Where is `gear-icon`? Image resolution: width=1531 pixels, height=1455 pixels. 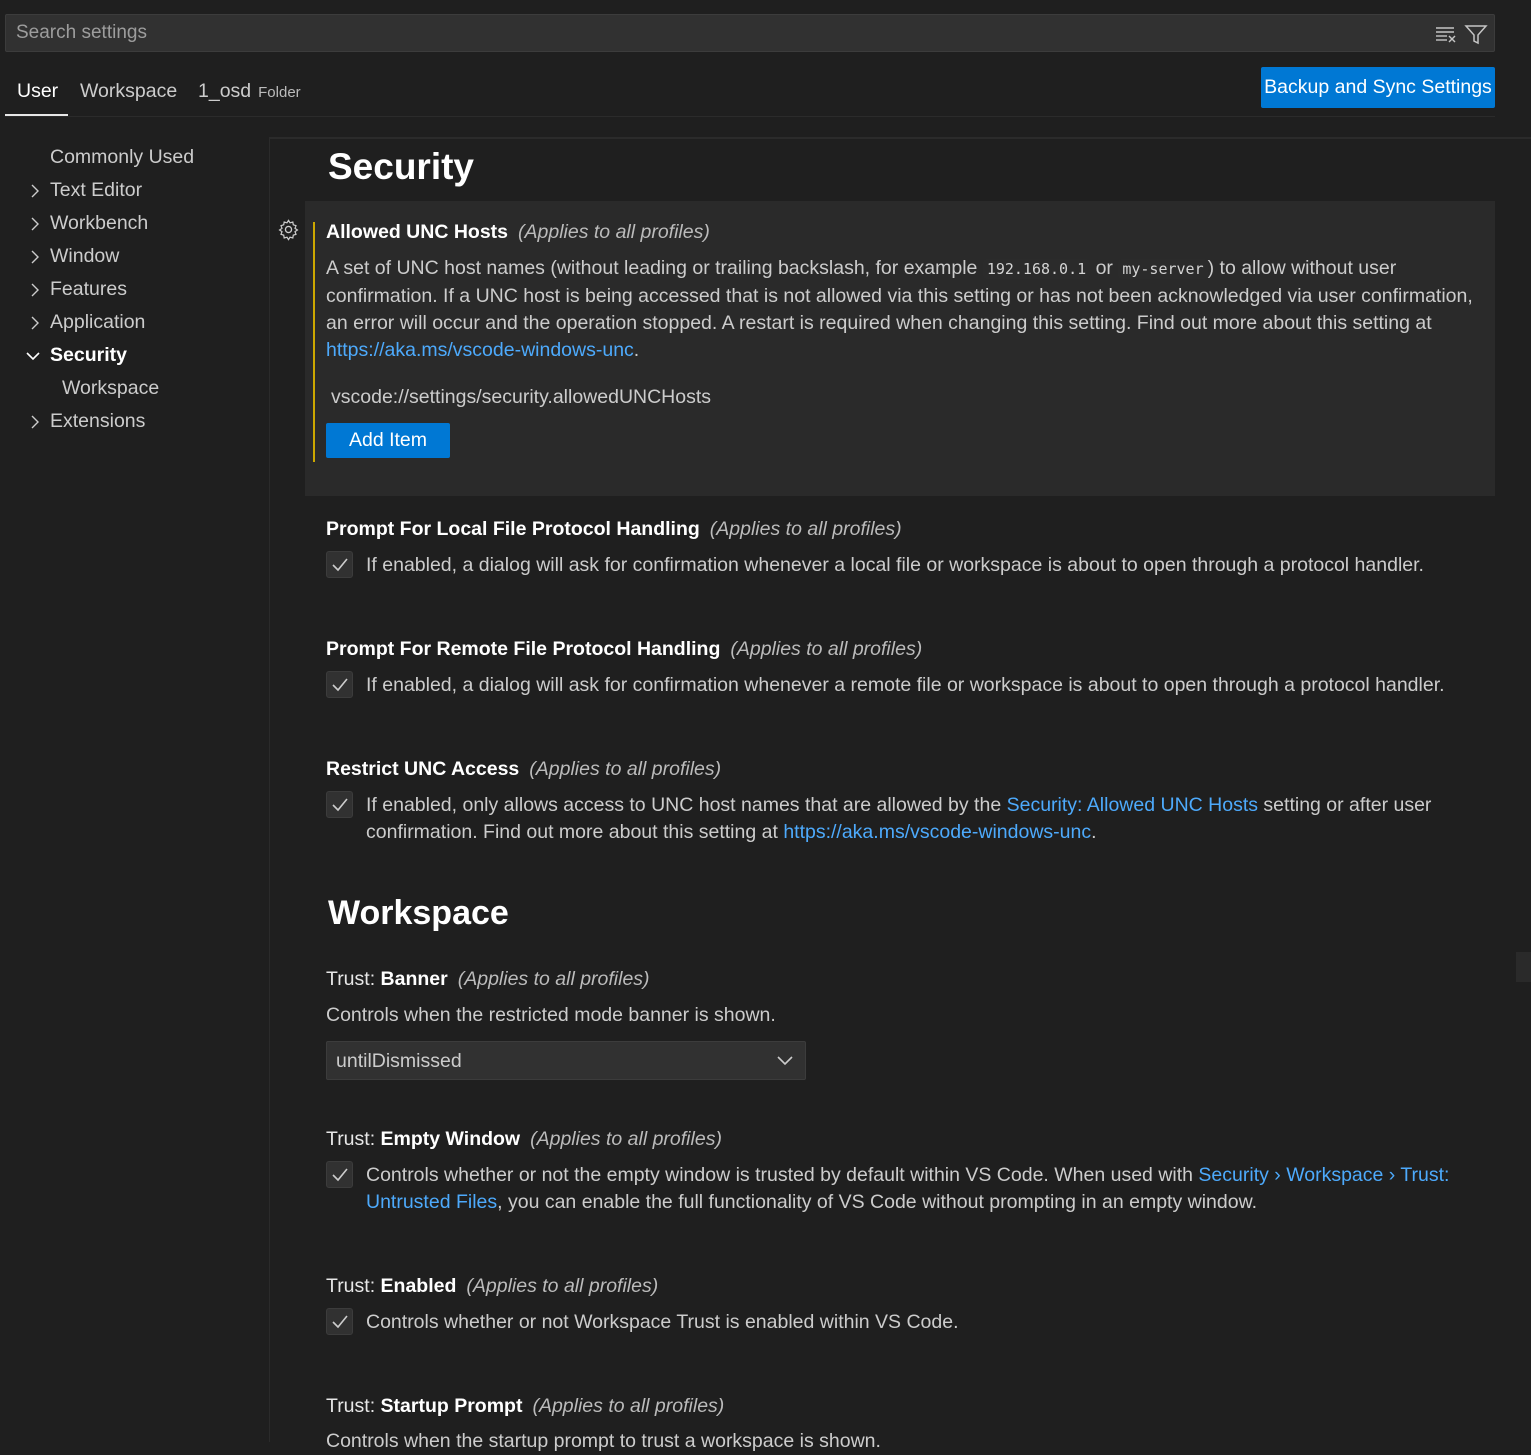 gear-icon is located at coordinates (288, 229).